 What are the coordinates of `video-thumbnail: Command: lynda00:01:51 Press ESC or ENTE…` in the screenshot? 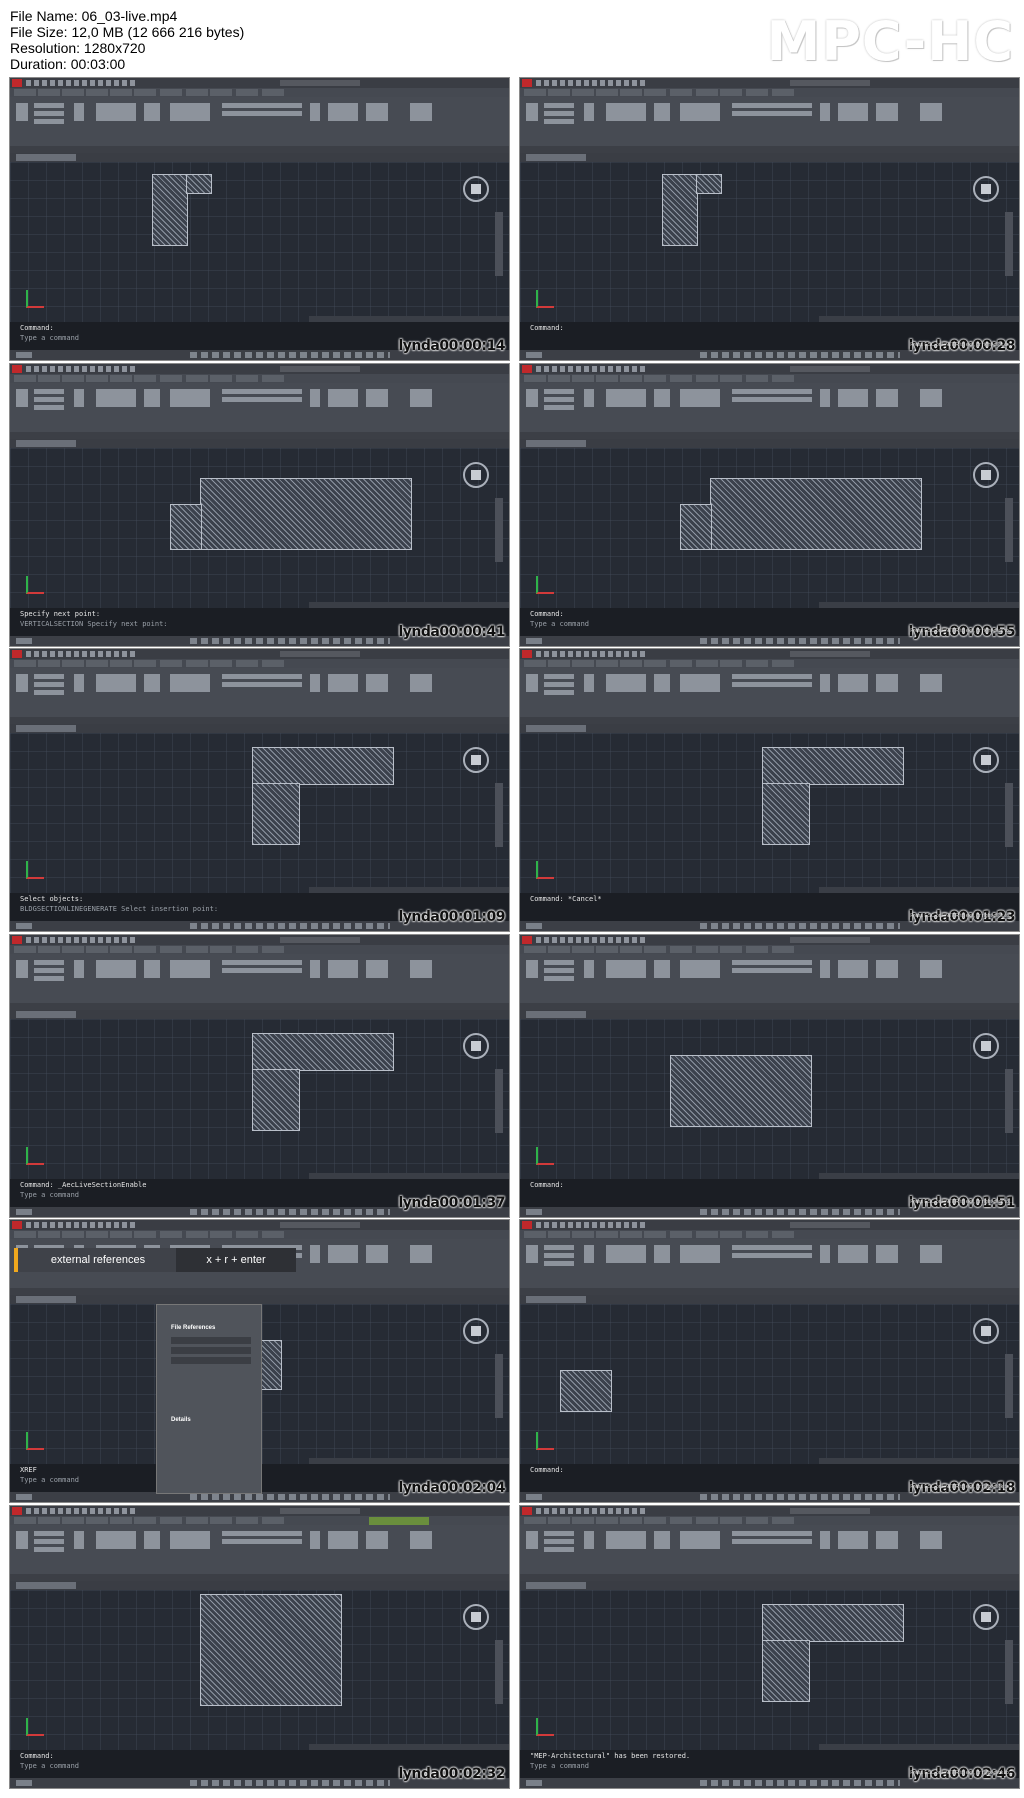 It's located at (769, 1075).